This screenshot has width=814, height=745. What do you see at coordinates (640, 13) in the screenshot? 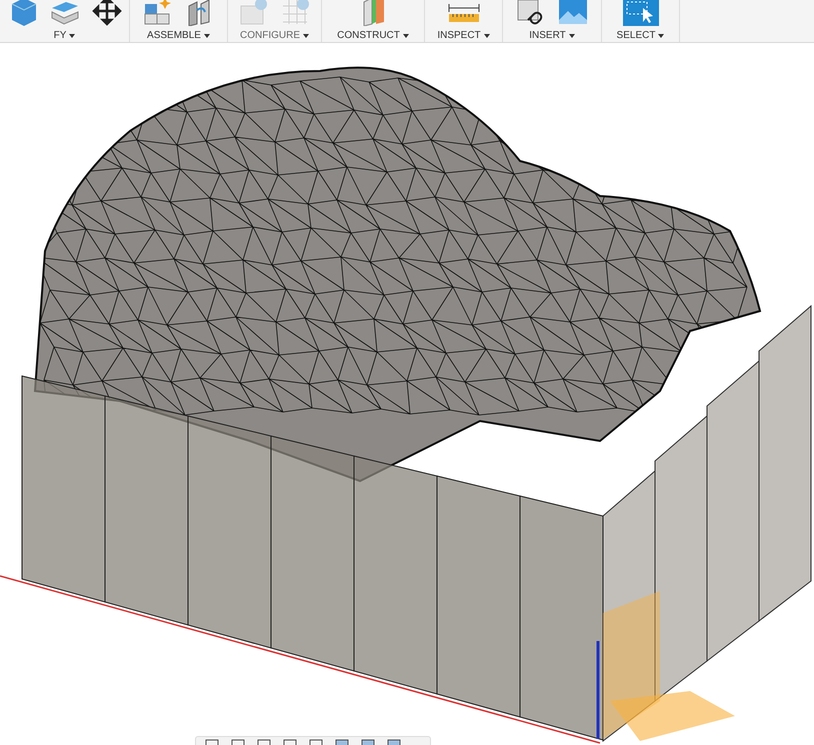
I see `select-icon` at bounding box center [640, 13].